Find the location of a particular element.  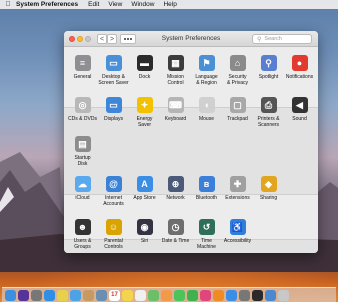

pref-item-network: ⊕ Network is located at coordinates (175, 191).